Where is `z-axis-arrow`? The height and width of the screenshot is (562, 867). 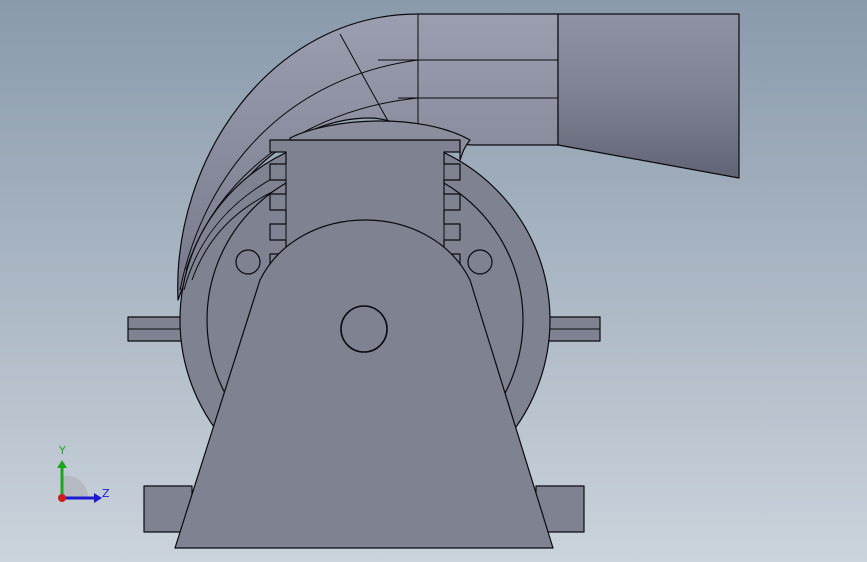 z-axis-arrow is located at coordinates (98, 498).